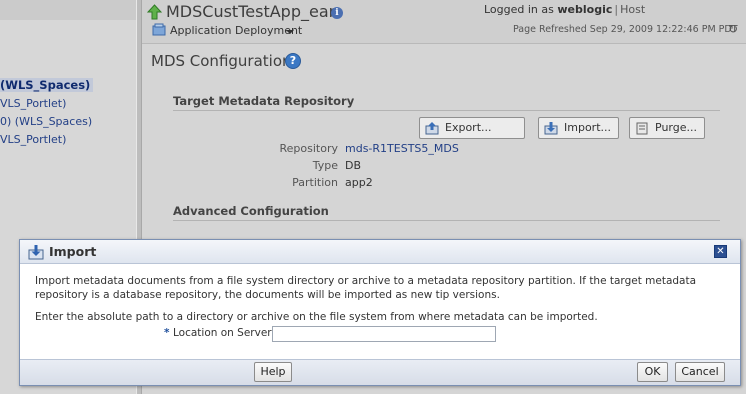 This screenshot has width=746, height=394. I want to click on info-icon: i, so click(337, 13).